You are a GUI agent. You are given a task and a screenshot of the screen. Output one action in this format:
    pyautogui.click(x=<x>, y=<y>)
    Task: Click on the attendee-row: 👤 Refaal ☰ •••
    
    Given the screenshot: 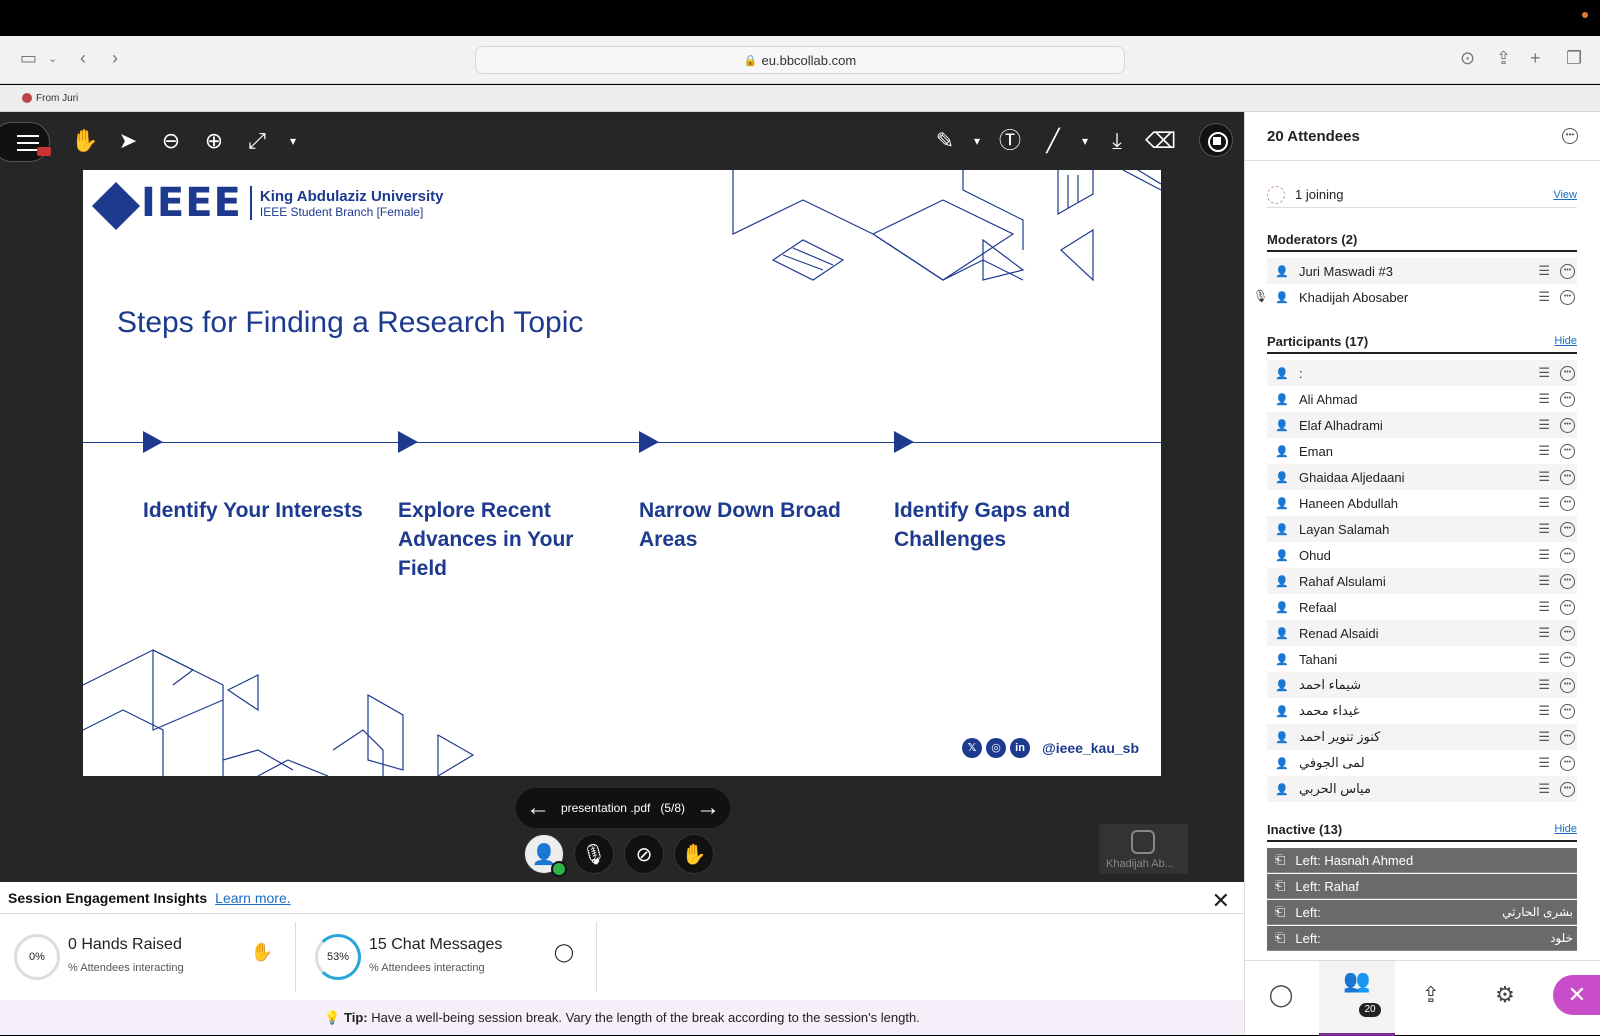 What is the action you would take?
    pyautogui.click(x=1422, y=607)
    